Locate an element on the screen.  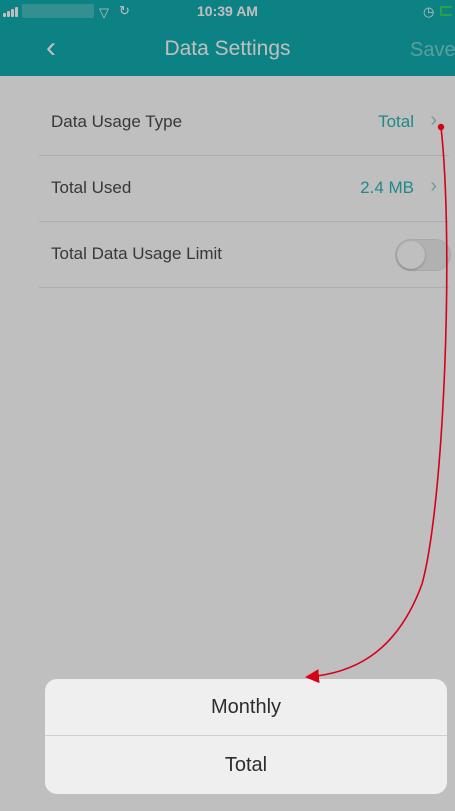
action-sheet: Monthly Total is located at coordinates (246, 736).